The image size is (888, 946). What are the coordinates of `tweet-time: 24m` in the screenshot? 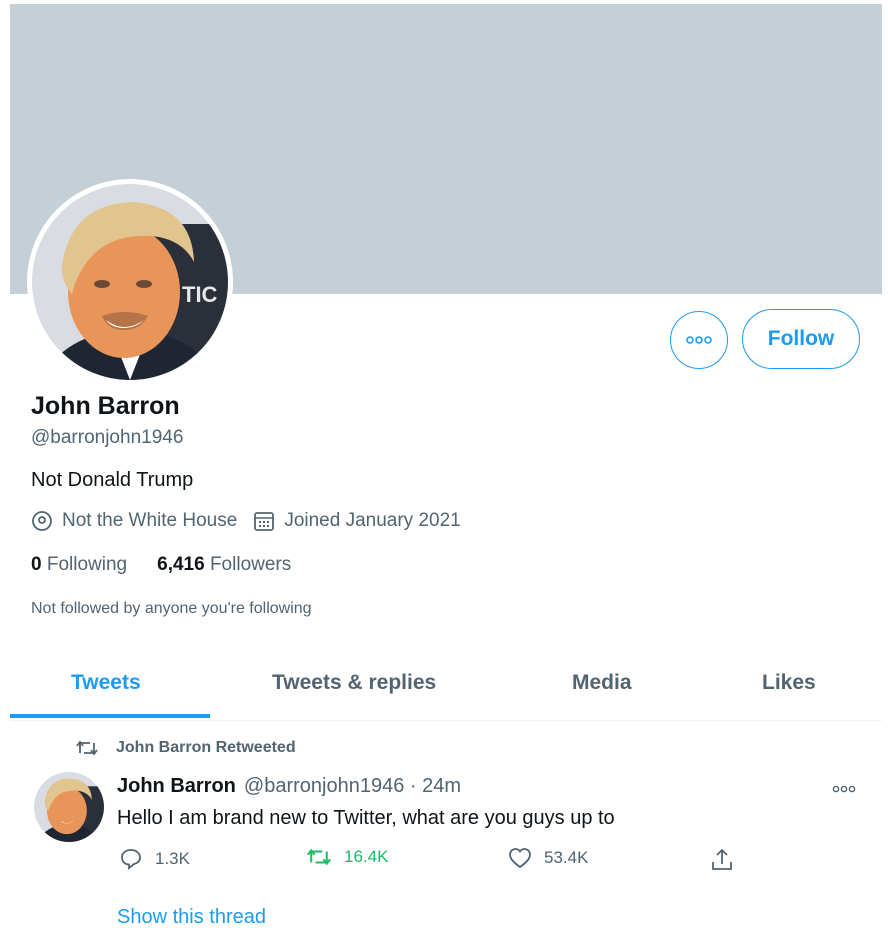 It's located at (441, 786).